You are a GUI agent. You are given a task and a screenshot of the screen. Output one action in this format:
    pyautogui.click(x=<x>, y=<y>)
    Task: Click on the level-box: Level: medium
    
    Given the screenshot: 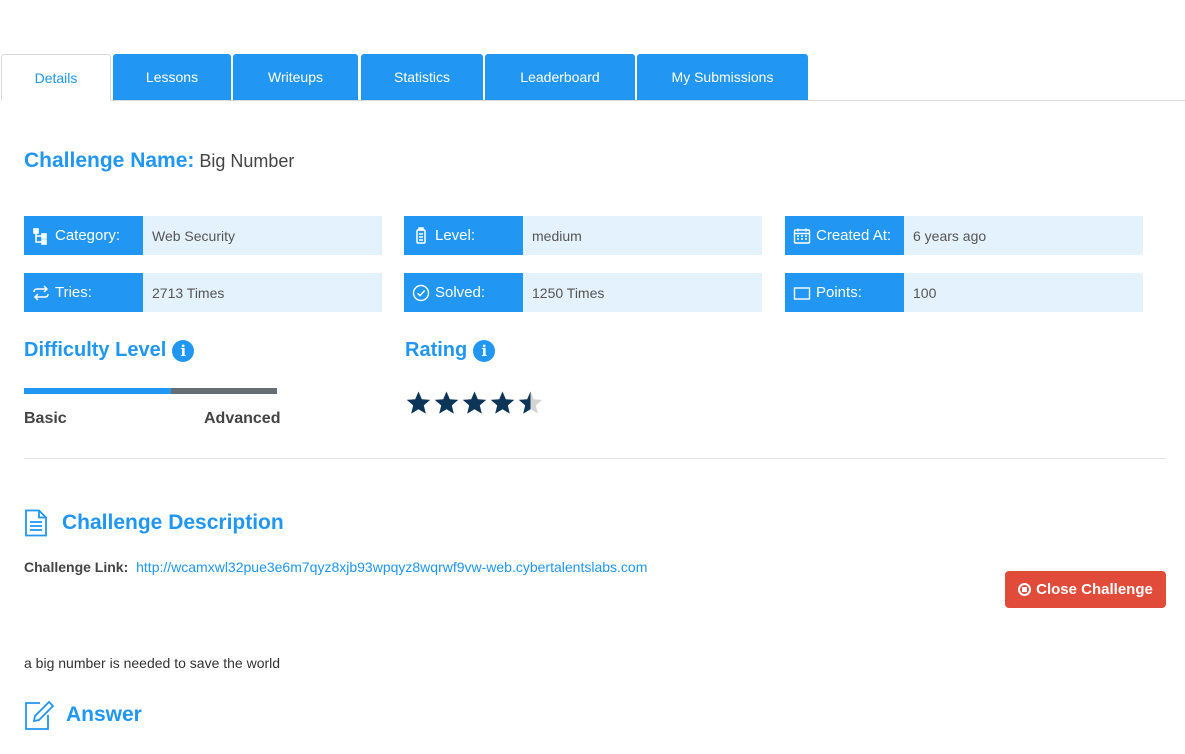 What is the action you would take?
    pyautogui.click(x=583, y=235)
    